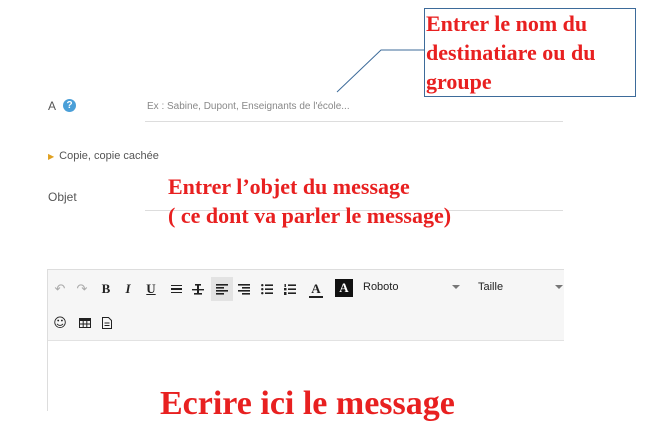 The height and width of the screenshot is (424, 648). I want to click on subject-label: Objet, so click(62, 197).